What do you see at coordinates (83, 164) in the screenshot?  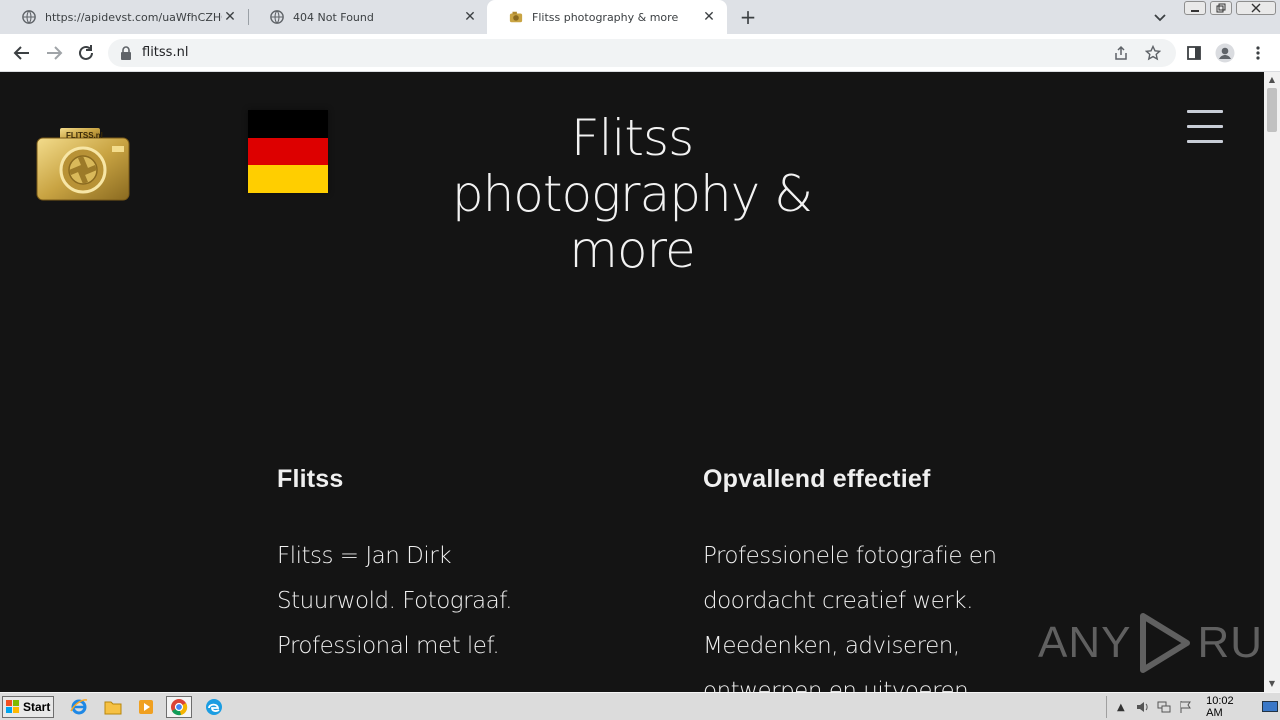 I see `camera-logo: FLITSS.nl` at bounding box center [83, 164].